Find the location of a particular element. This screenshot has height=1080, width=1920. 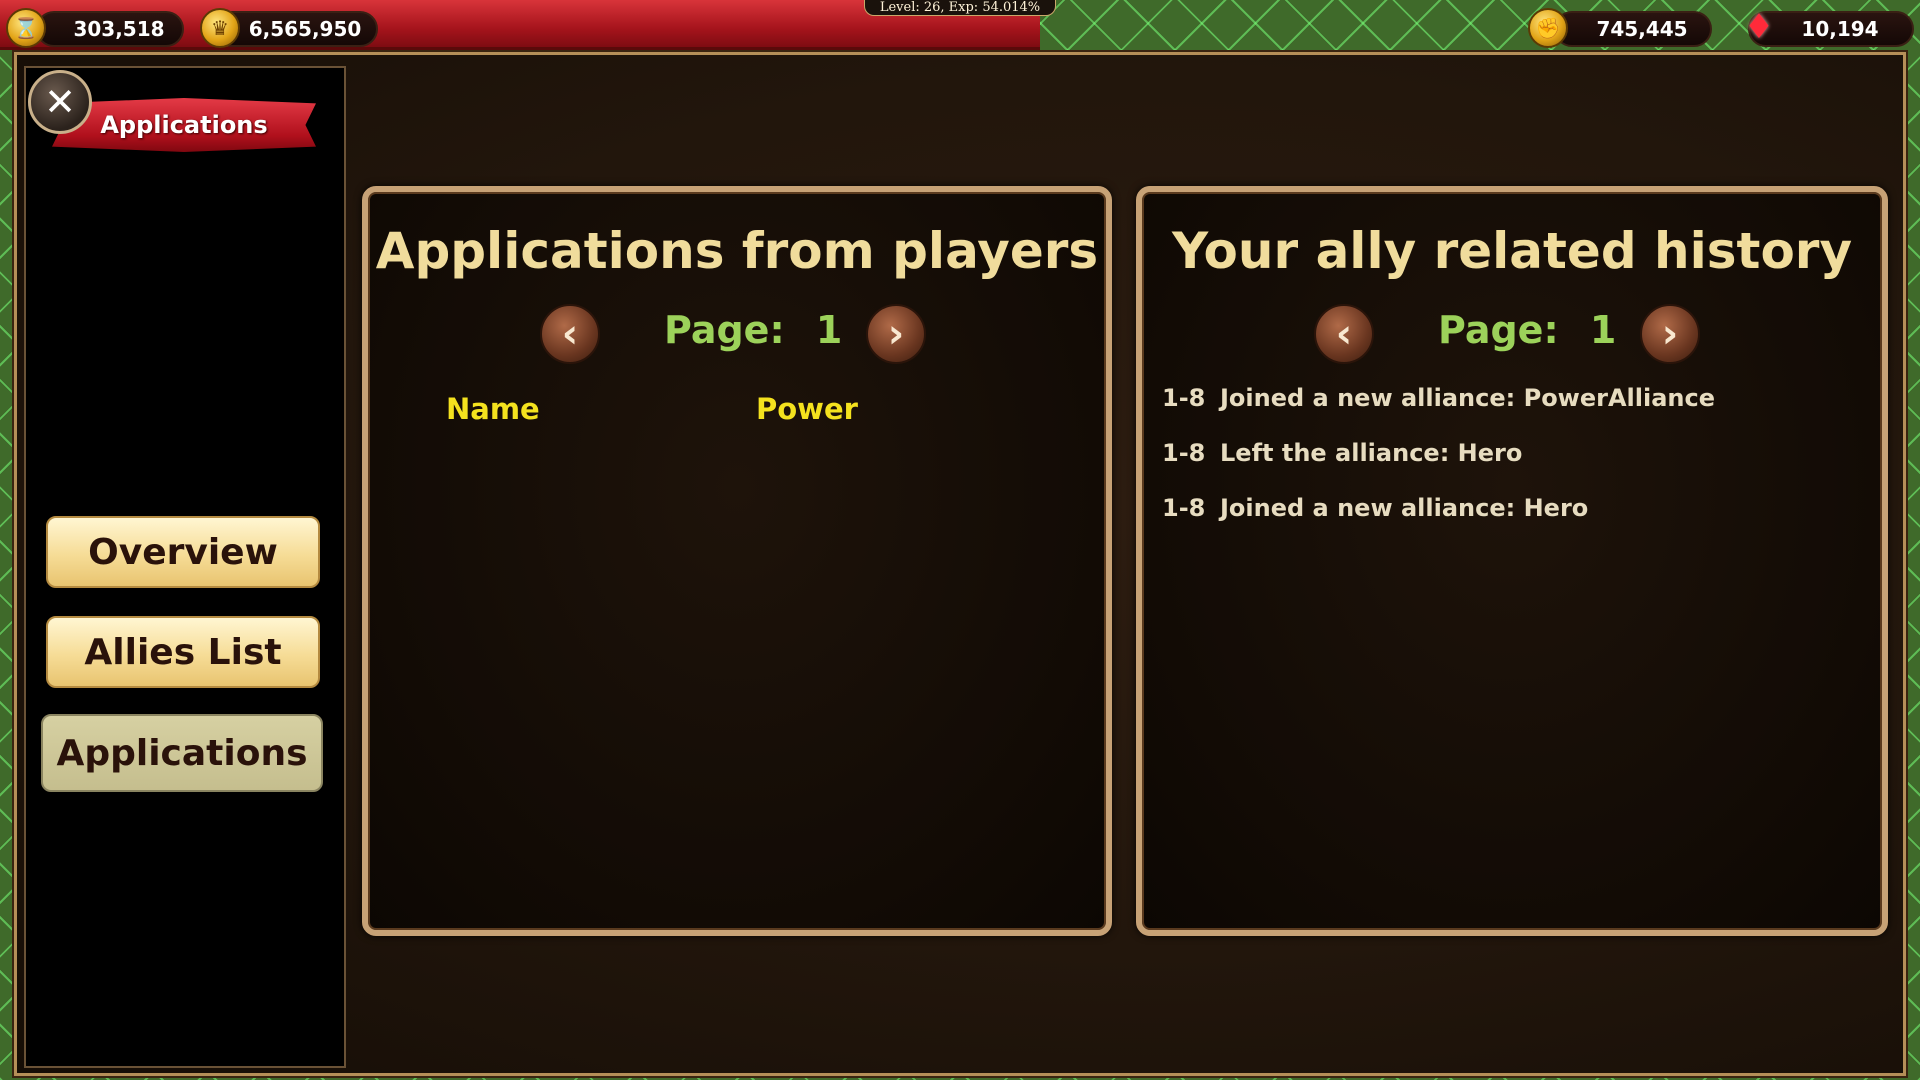

history-entry-text: Left the alliance: Hero is located at coordinates (1371, 453).